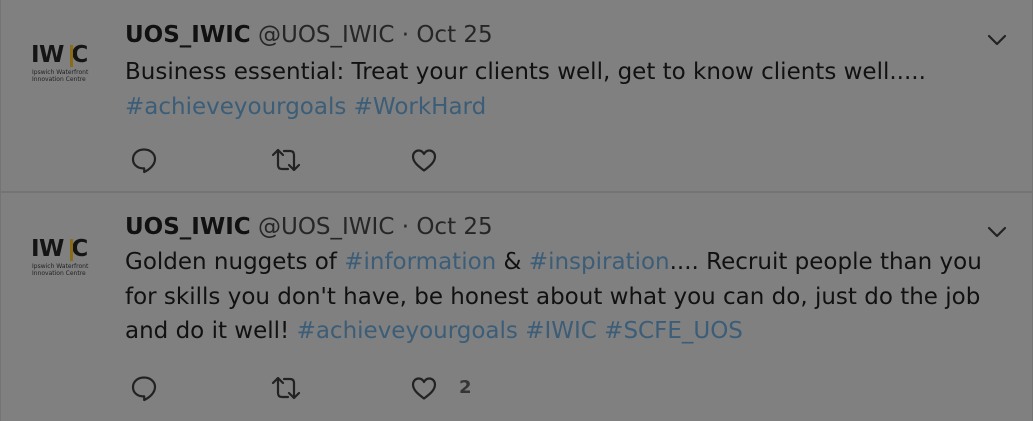 The height and width of the screenshot is (421, 1033). I want to click on hashtag-link: #IWIC, so click(561, 331).